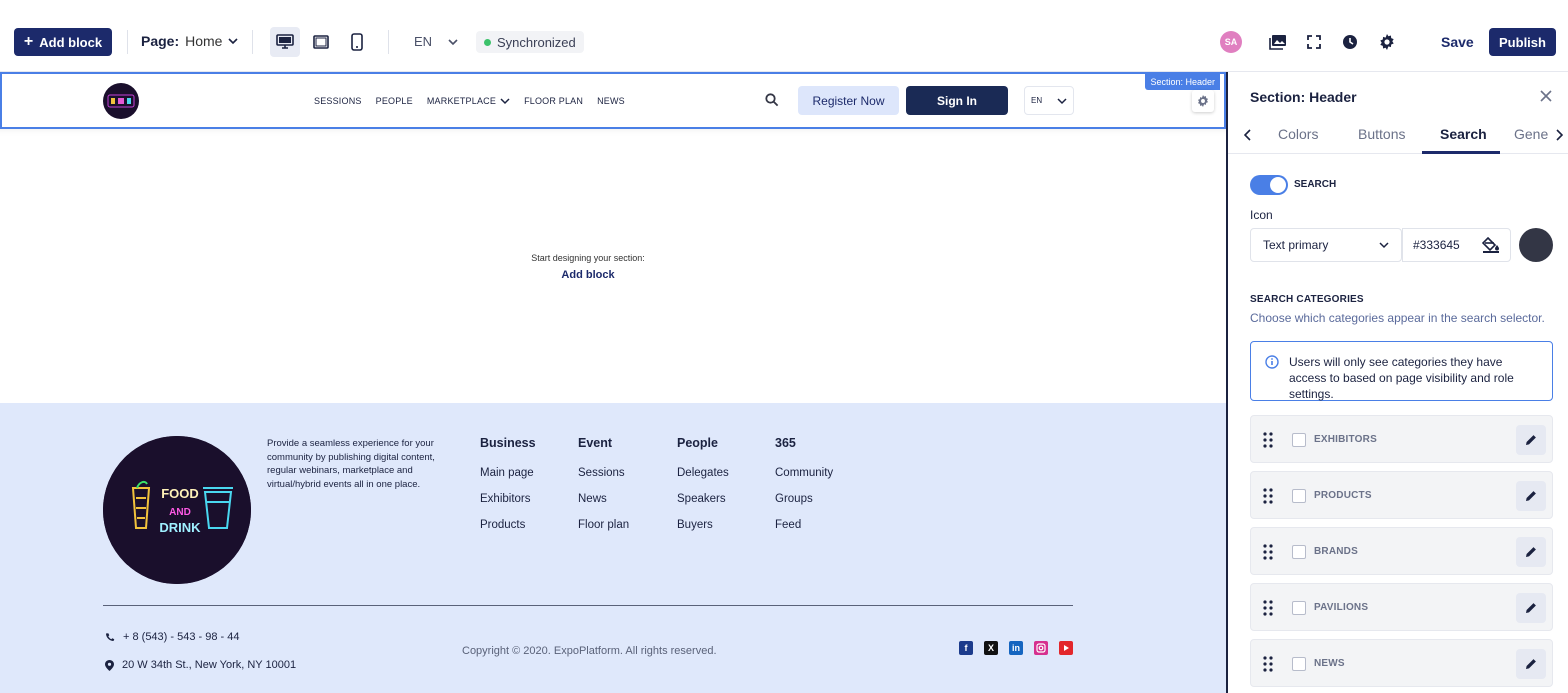 The height and width of the screenshot is (693, 1568). I want to click on linkedin-icon: in, so click(1016, 648).